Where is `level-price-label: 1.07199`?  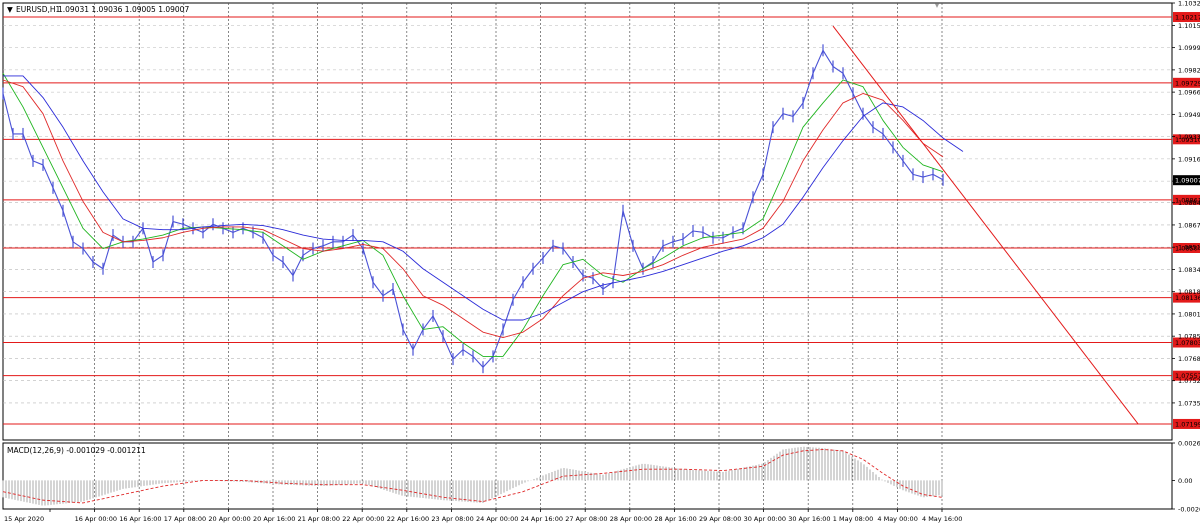 level-price-label: 1.07199 is located at coordinates (1187, 424).